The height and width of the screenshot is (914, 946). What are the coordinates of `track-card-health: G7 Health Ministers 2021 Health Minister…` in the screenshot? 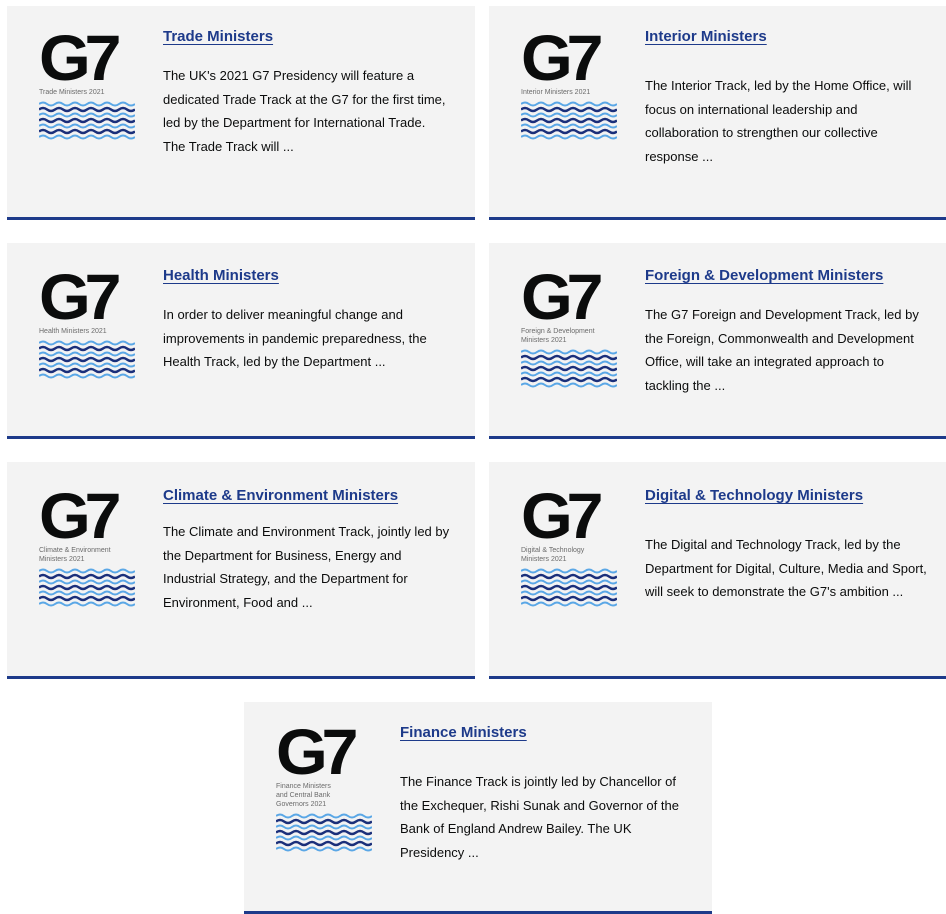 It's located at (241, 341).